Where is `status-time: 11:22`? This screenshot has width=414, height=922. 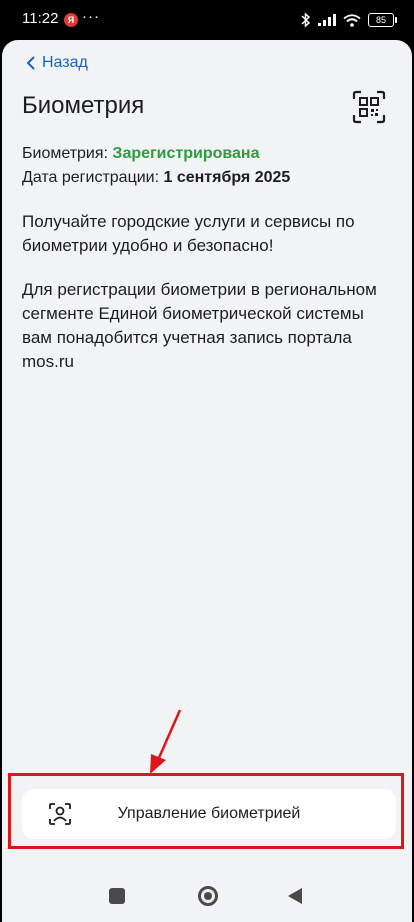 status-time: 11:22 is located at coordinates (40, 18).